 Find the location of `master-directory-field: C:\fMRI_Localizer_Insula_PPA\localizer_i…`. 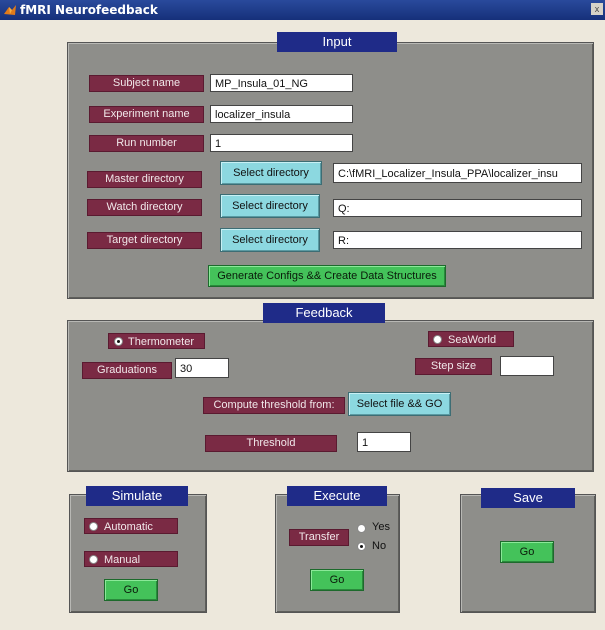

master-directory-field: C:\fMRI_Localizer_Insula_PPA\localizer_i… is located at coordinates (457, 173).